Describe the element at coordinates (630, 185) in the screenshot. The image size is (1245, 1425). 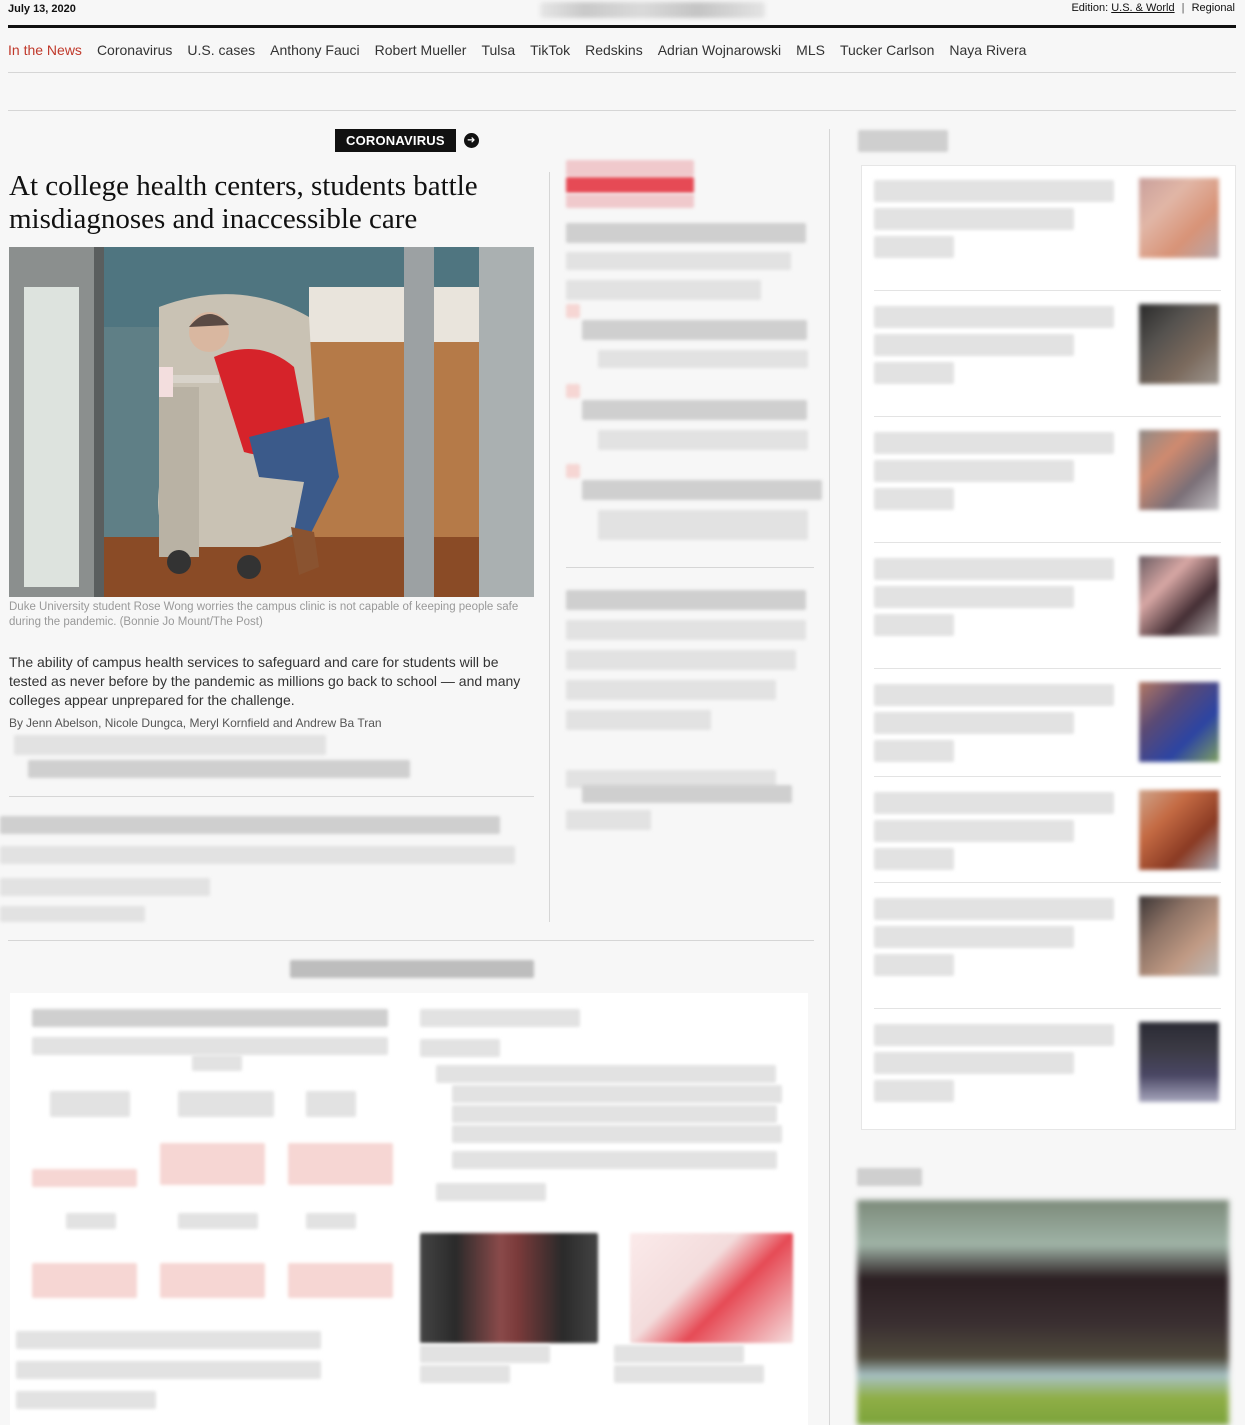
I see `live-badge` at that location.